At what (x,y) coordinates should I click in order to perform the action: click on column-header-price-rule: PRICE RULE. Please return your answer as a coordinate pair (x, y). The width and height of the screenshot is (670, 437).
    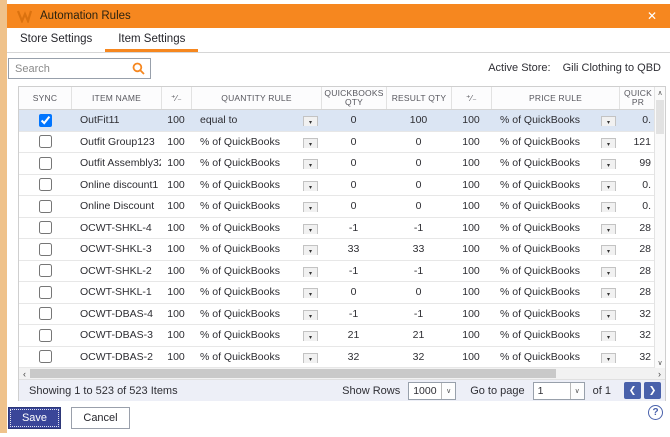
    Looking at the image, I should click on (555, 98).